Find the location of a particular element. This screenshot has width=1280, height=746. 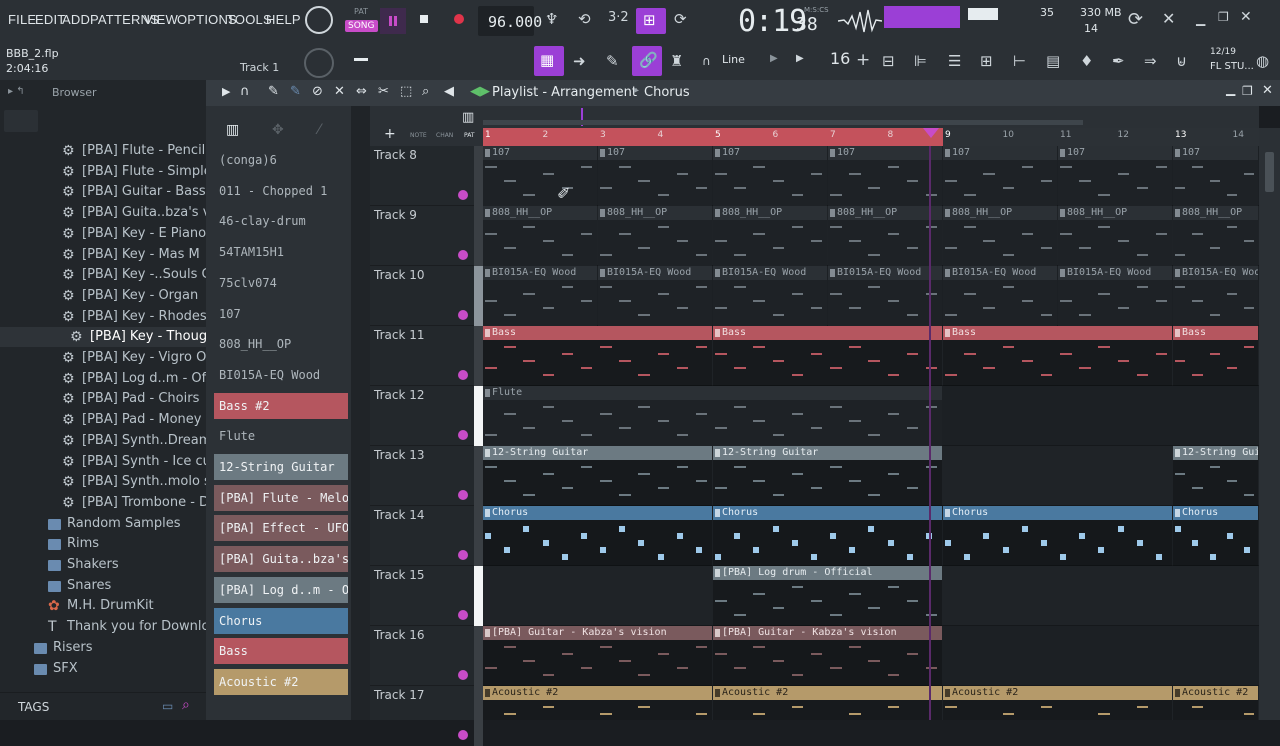

channel-rack-icon: ⊟ is located at coordinates (888, 61).